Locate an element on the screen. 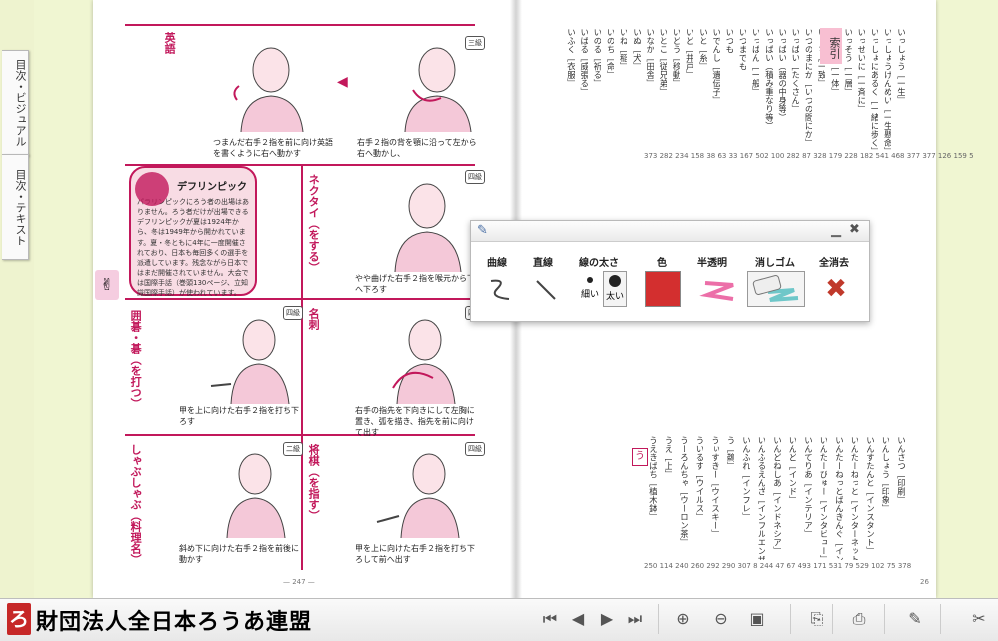 The image size is (998, 641). export-icon: ⎘ is located at coordinates (817, 619).